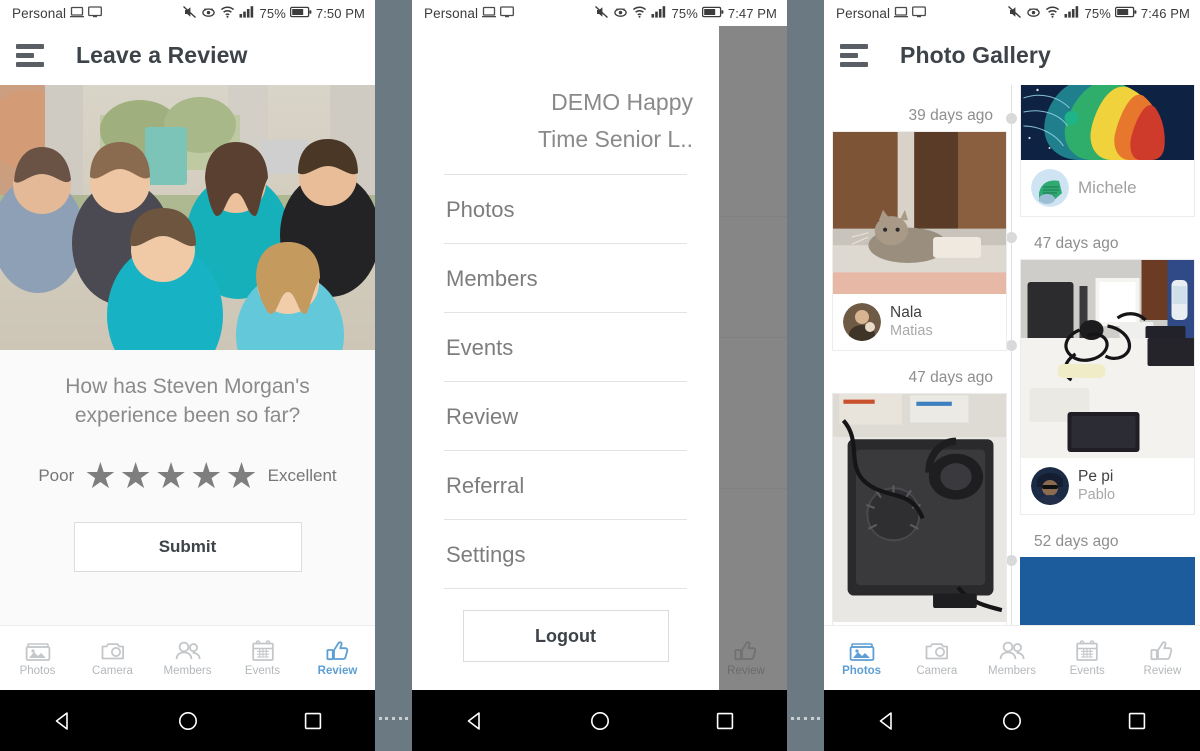  I want to click on drawer-title-line1: DEMO Happy, so click(622, 102).